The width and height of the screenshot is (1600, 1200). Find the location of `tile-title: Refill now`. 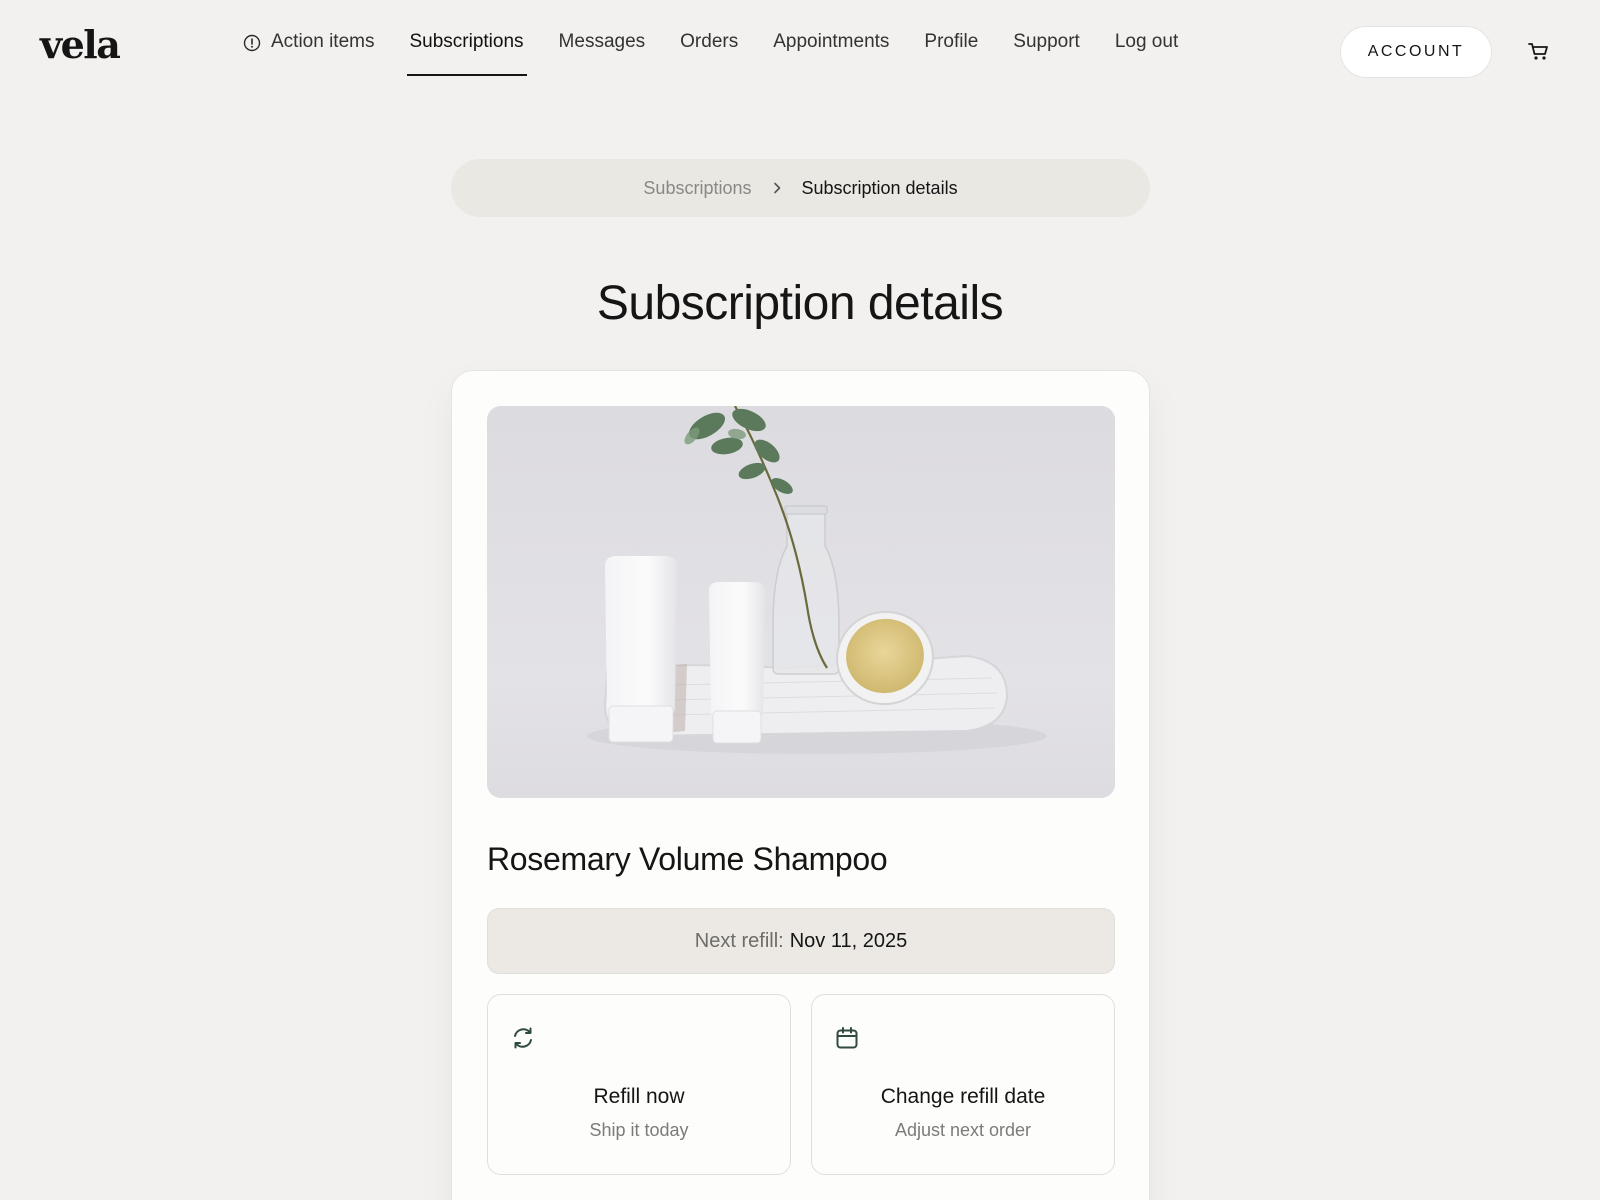

tile-title: Refill now is located at coordinates (639, 1096).